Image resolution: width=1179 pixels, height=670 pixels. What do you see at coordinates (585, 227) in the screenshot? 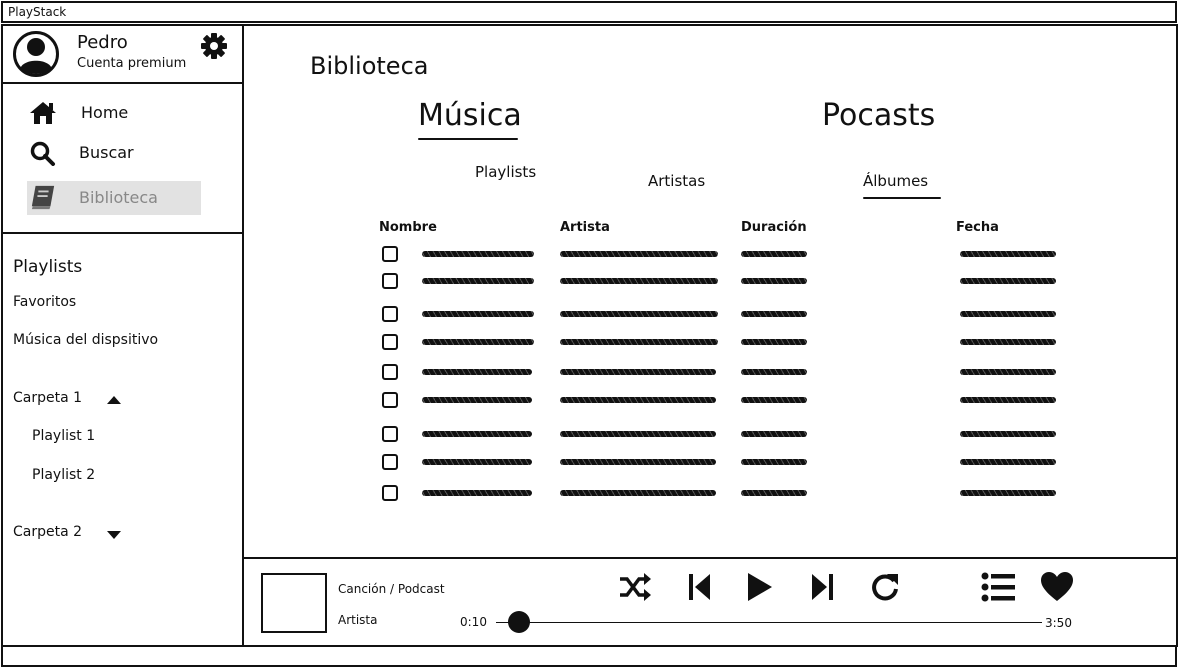
I see `column-header-artist: Artista` at bounding box center [585, 227].